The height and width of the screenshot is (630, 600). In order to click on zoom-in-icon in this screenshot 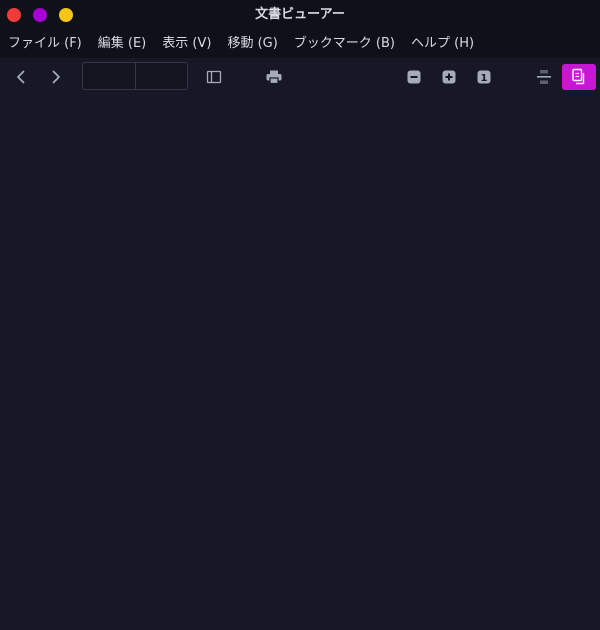, I will do `click(449, 77)`.